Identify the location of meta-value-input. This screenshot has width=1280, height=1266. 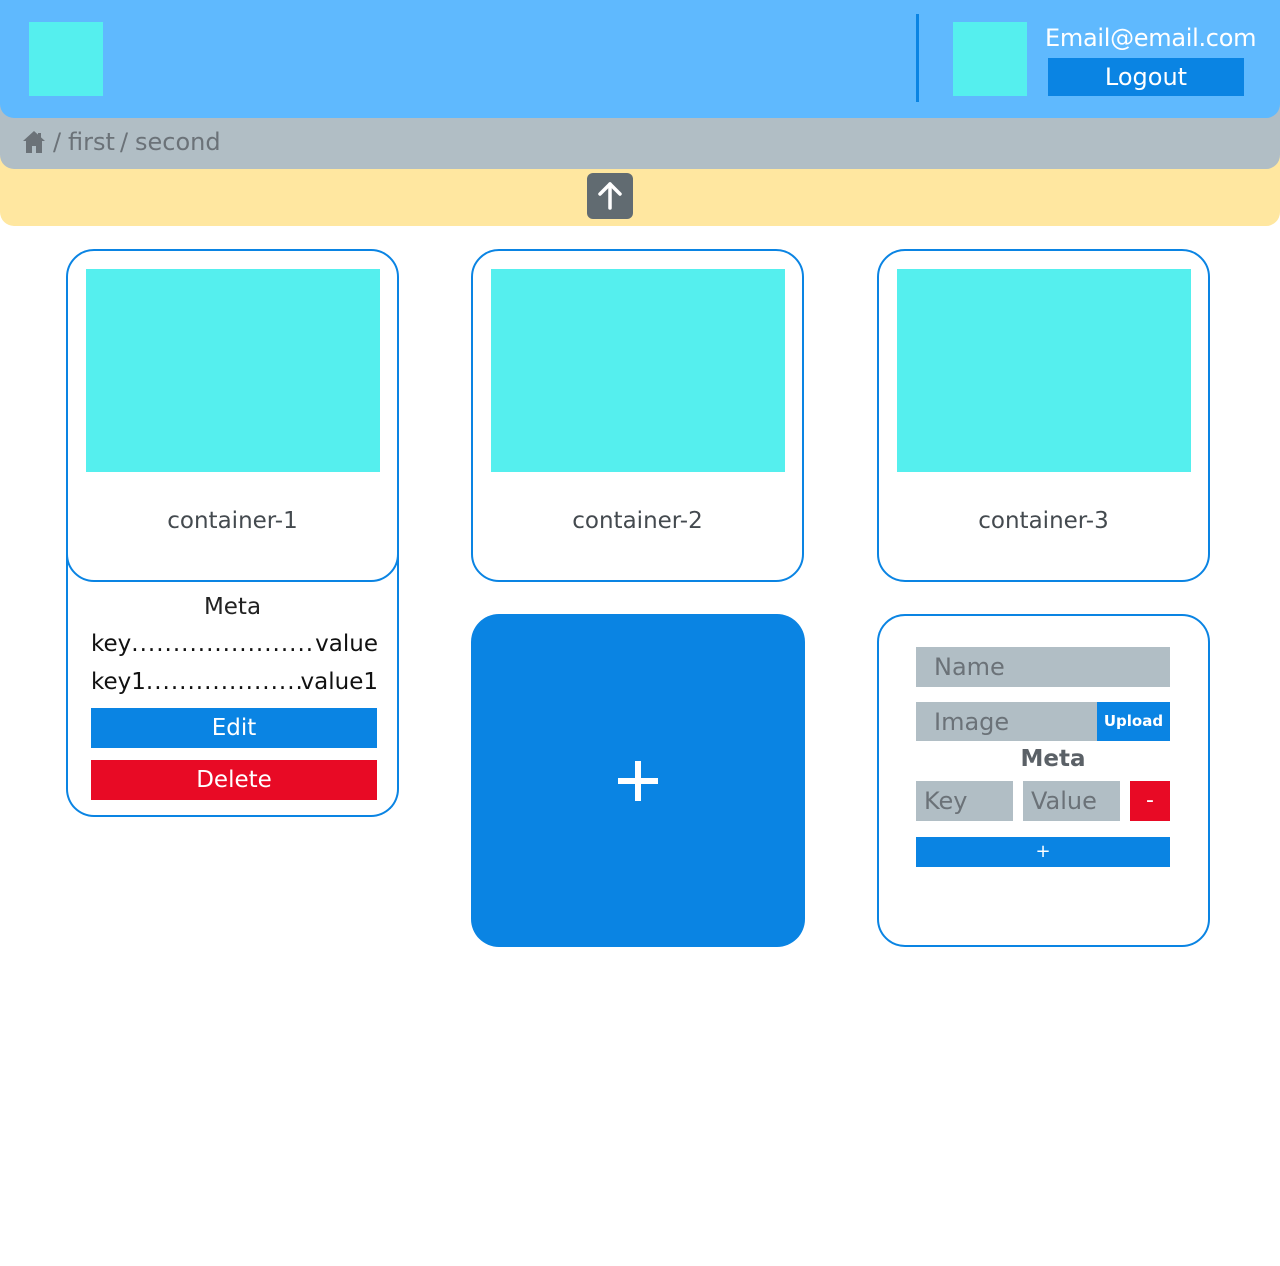
(1071, 801).